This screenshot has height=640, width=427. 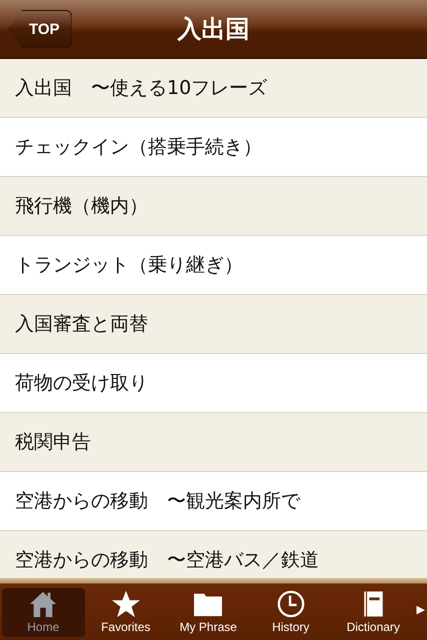 What do you see at coordinates (125, 604) in the screenshot?
I see `star-icon` at bounding box center [125, 604].